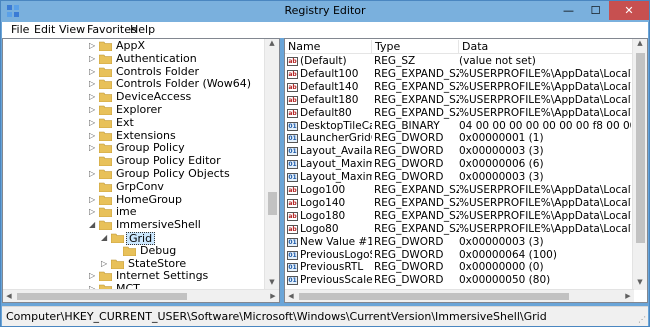 This screenshot has width=650, height=327. I want to click on tree-item: GrpConv, so click(134, 187).